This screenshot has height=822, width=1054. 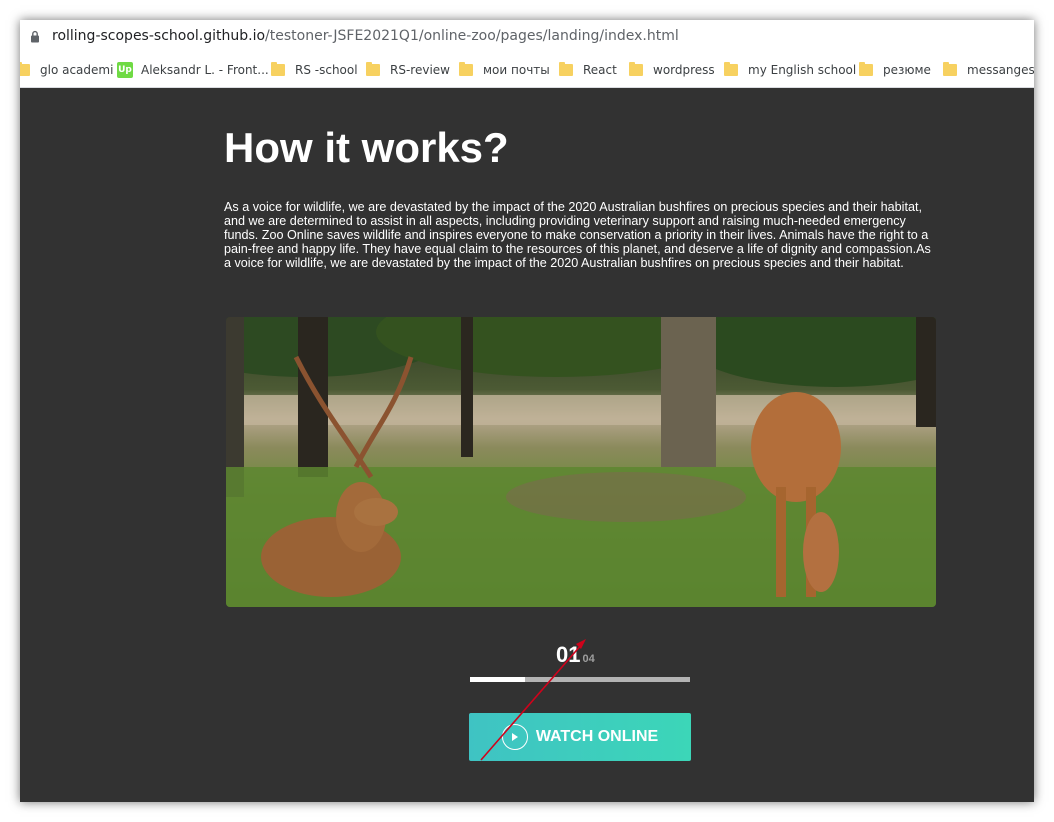 I want to click on slider-counter: 01 04, so click(x=575, y=655).